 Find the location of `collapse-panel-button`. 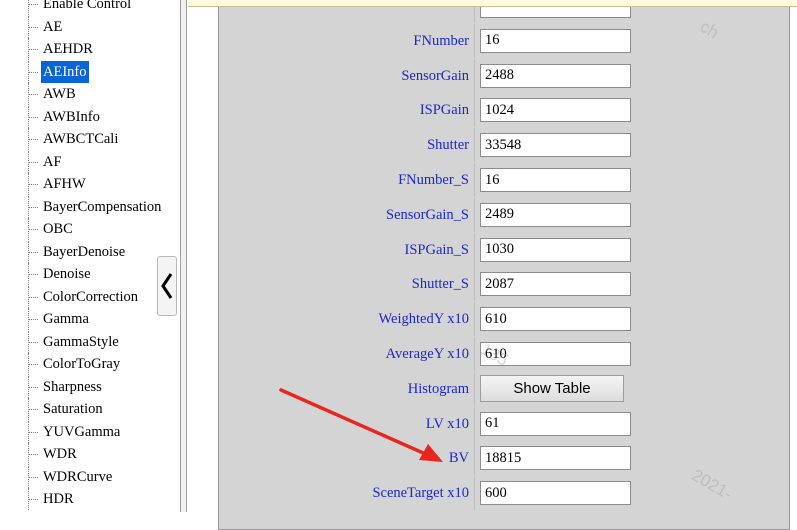

collapse-panel-button is located at coordinates (167, 286).